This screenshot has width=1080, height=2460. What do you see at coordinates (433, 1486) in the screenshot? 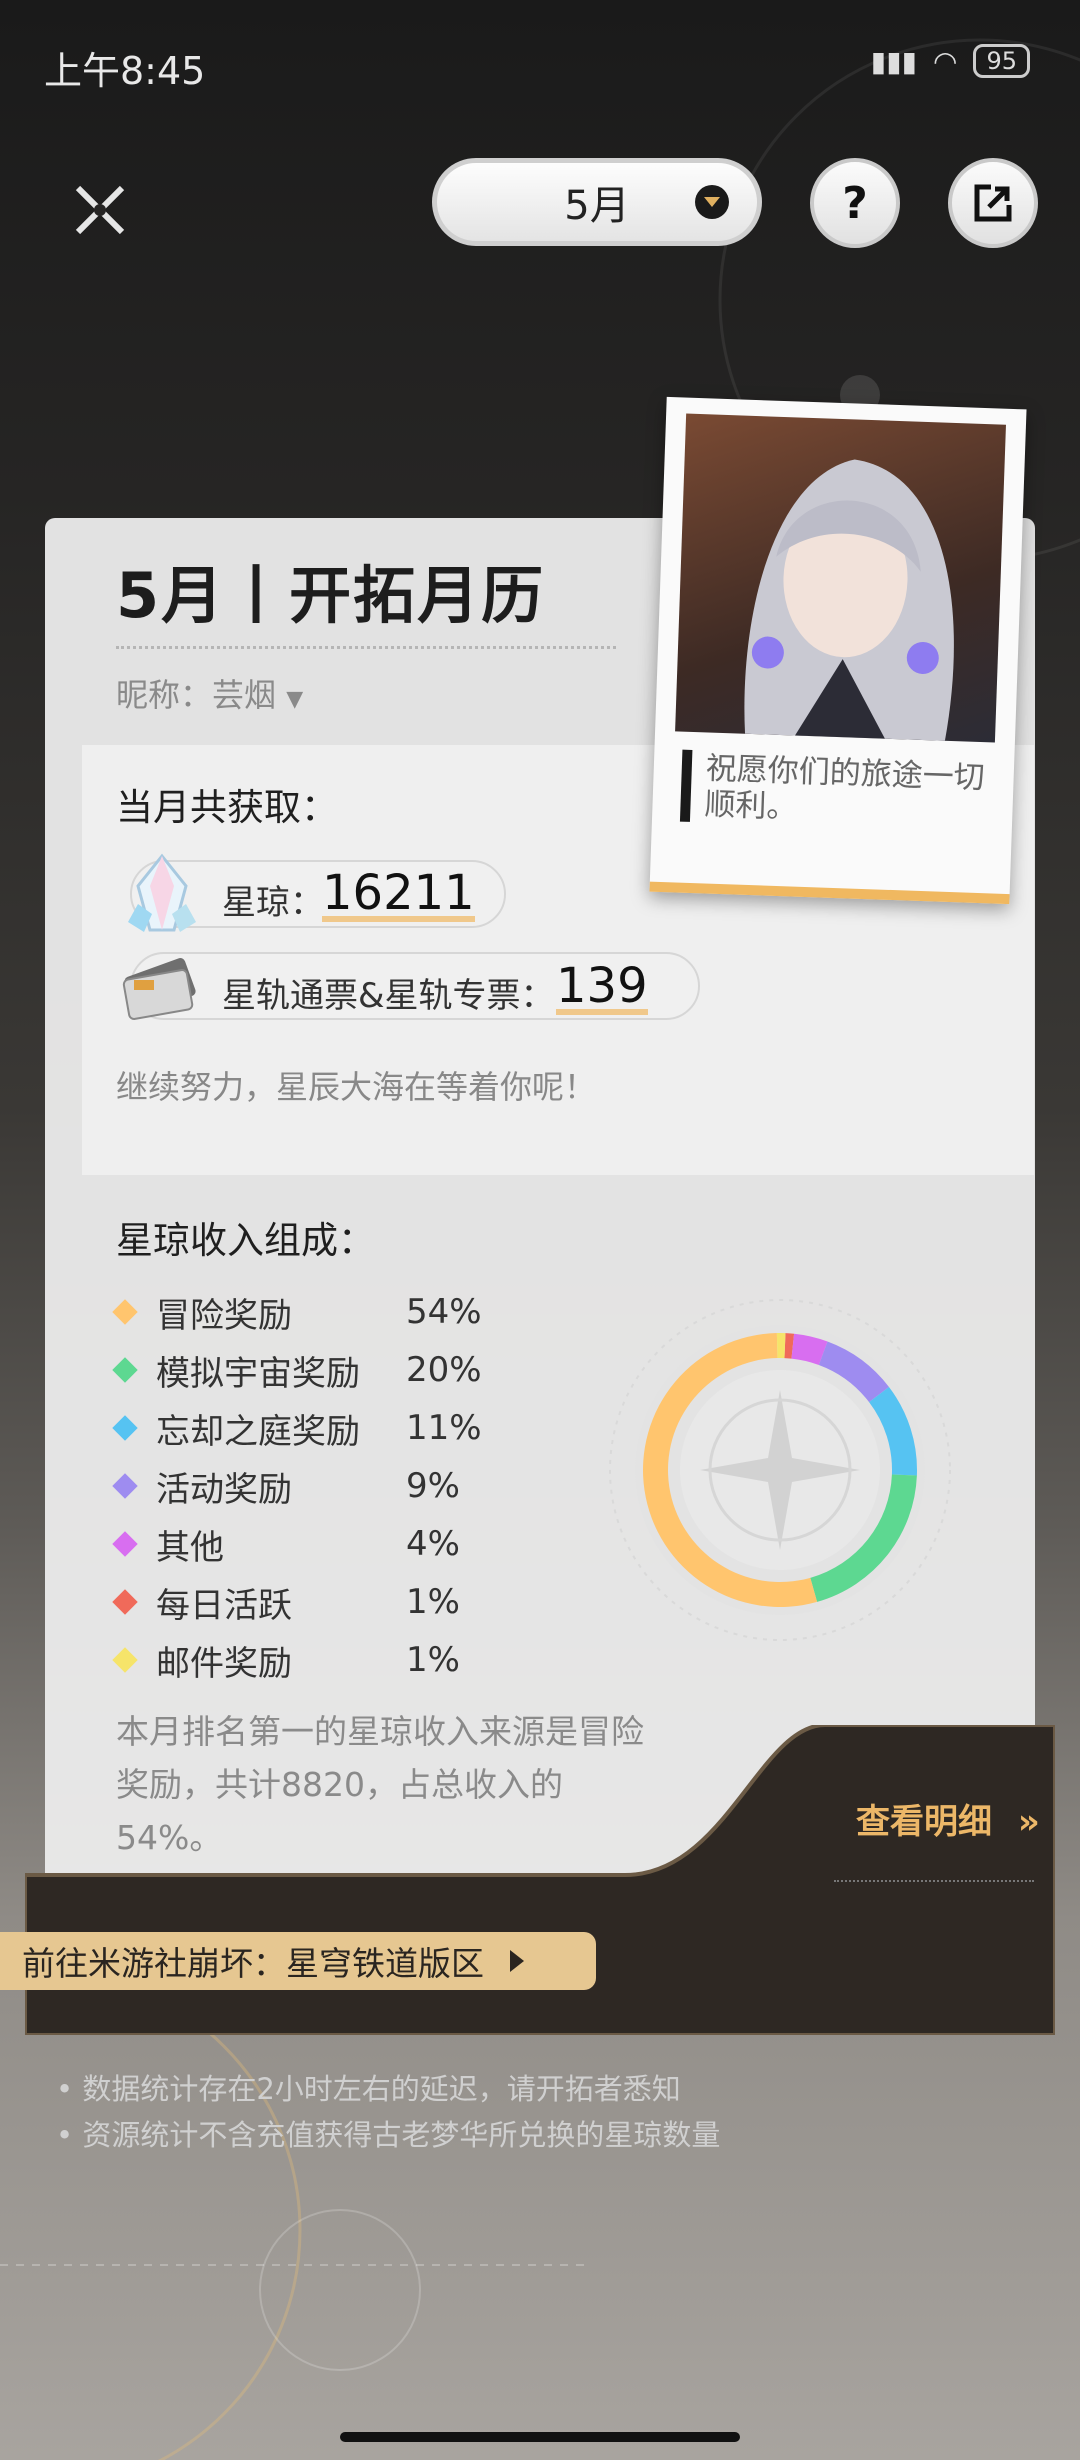
I see `legend-percent: 9%` at bounding box center [433, 1486].